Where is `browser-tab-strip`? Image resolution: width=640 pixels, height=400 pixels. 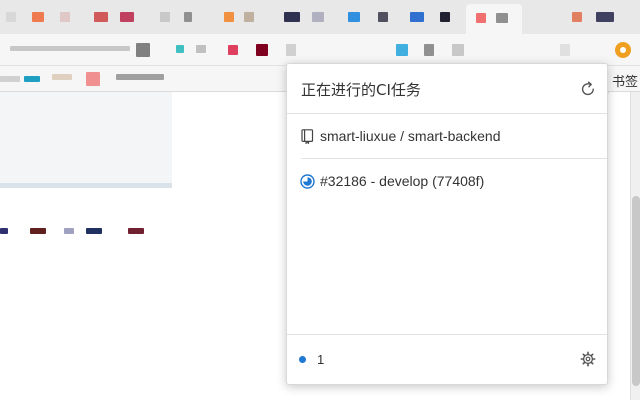
browser-tab-strip is located at coordinates (320, 17).